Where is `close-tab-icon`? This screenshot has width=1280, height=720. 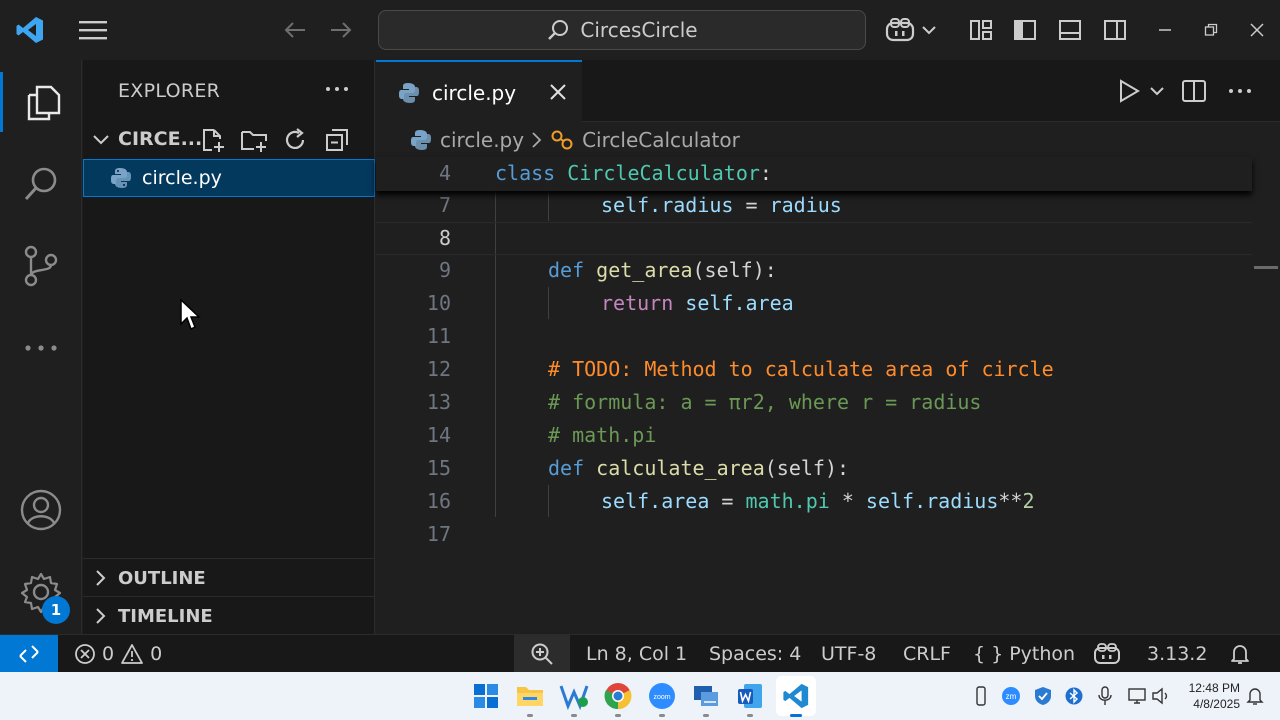 close-tab-icon is located at coordinates (558, 92).